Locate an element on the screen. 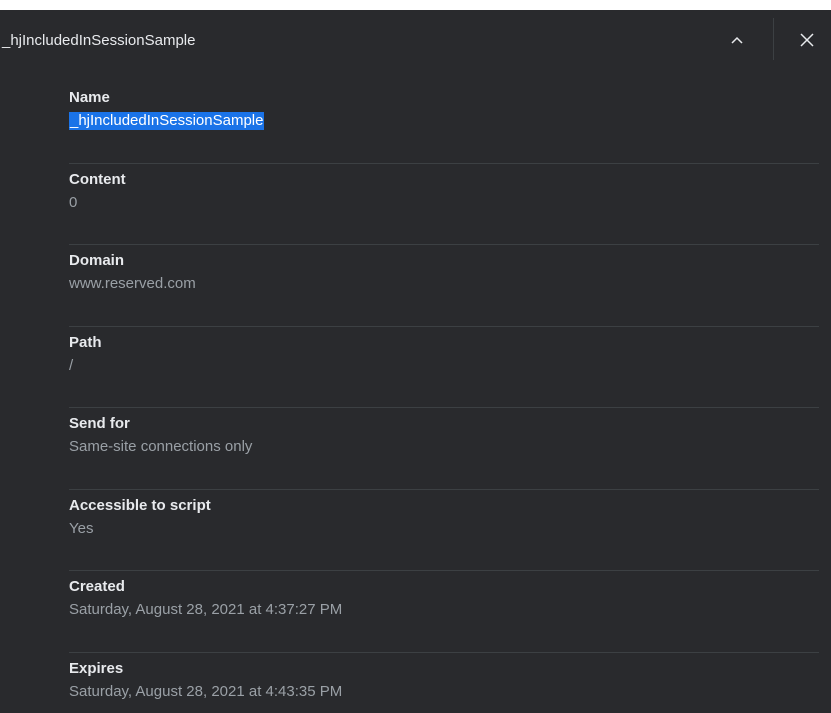 Image resolution: width=831 pixels, height=713 pixels. cookie-name-title: _hjIncludedInSessionSample is located at coordinates (99, 40).